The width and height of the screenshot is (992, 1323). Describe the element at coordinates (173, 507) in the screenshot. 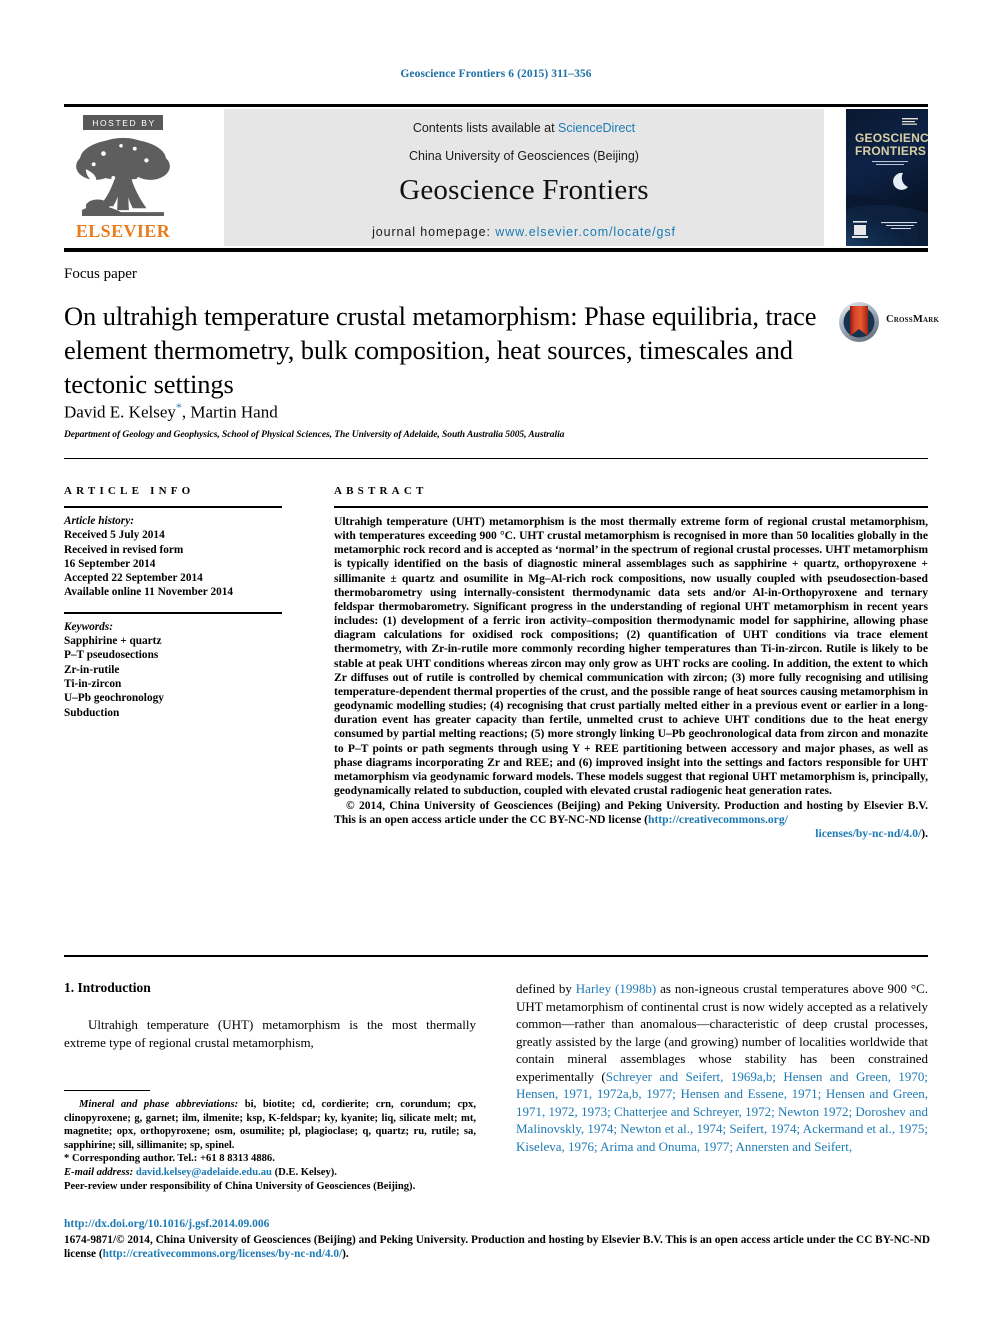

I see `article-info-rule` at that location.